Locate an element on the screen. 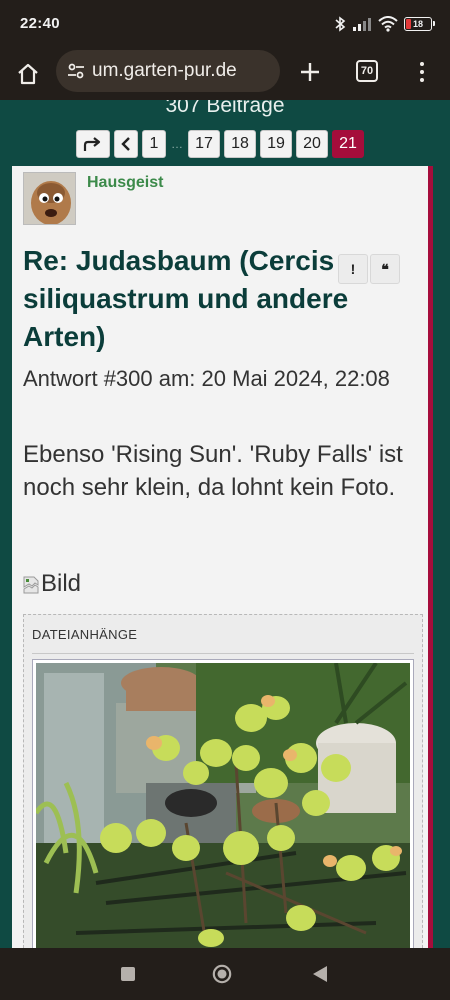  status-time: 22:40 is located at coordinates (40, 23).